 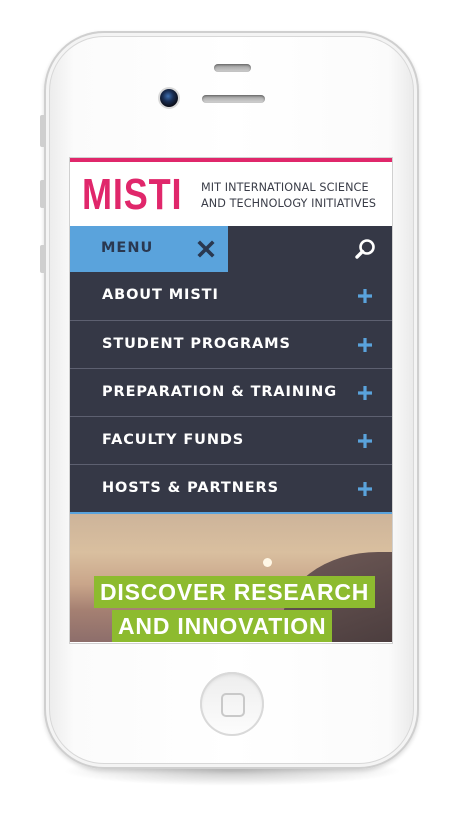 What do you see at coordinates (289, 203) in the screenshot?
I see `tagline-line-2: AND TECHNOLOGY INITIATIVES` at bounding box center [289, 203].